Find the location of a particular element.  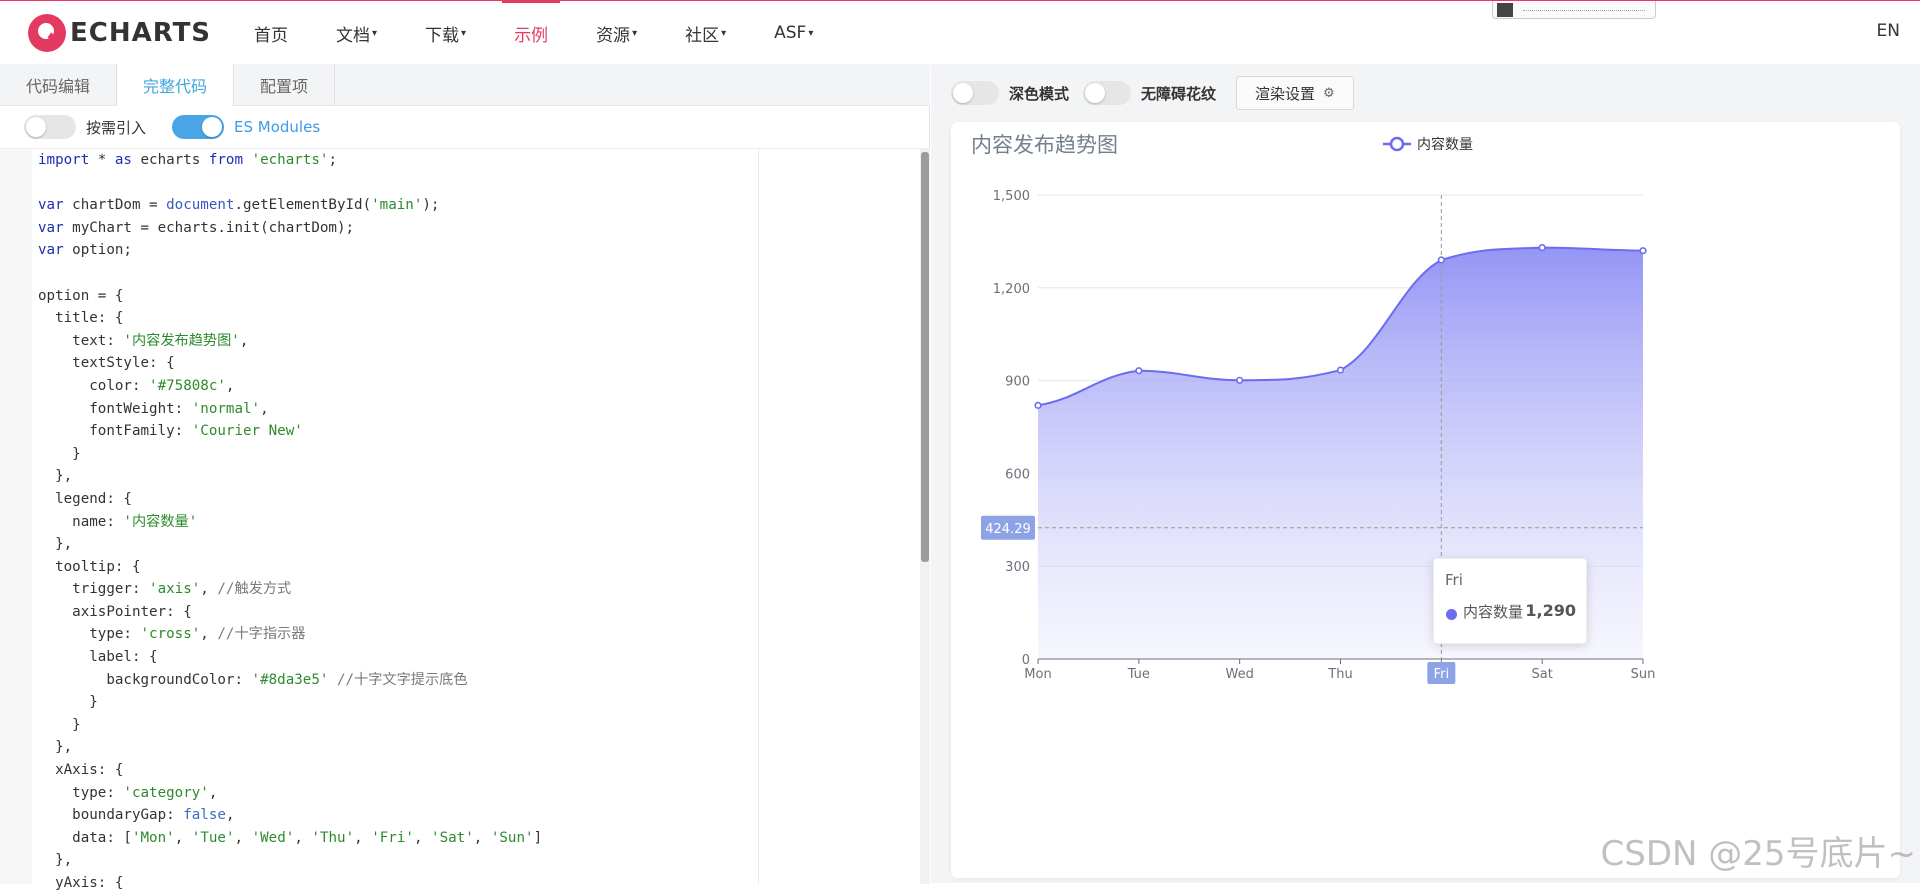

data-point-sun is located at coordinates (1643, 251).